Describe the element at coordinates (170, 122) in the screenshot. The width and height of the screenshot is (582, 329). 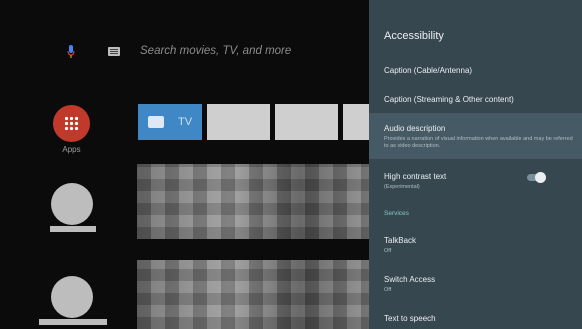
I see `tv-channel-tile: TV` at that location.